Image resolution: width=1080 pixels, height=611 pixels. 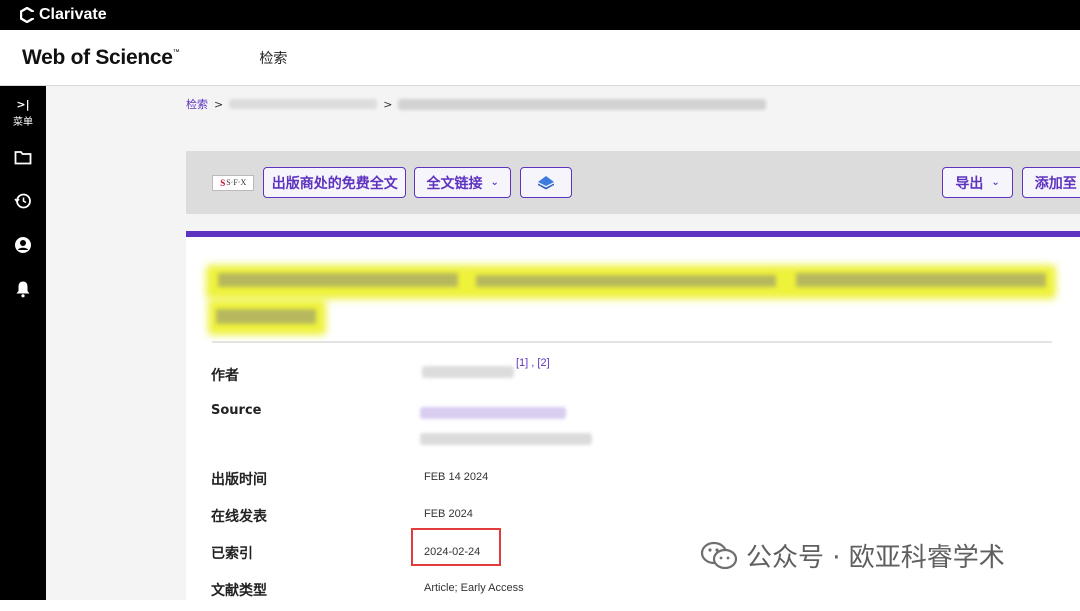 I want to click on free-fulltext-label: 出版商处的免费全文, so click(x=334, y=183).